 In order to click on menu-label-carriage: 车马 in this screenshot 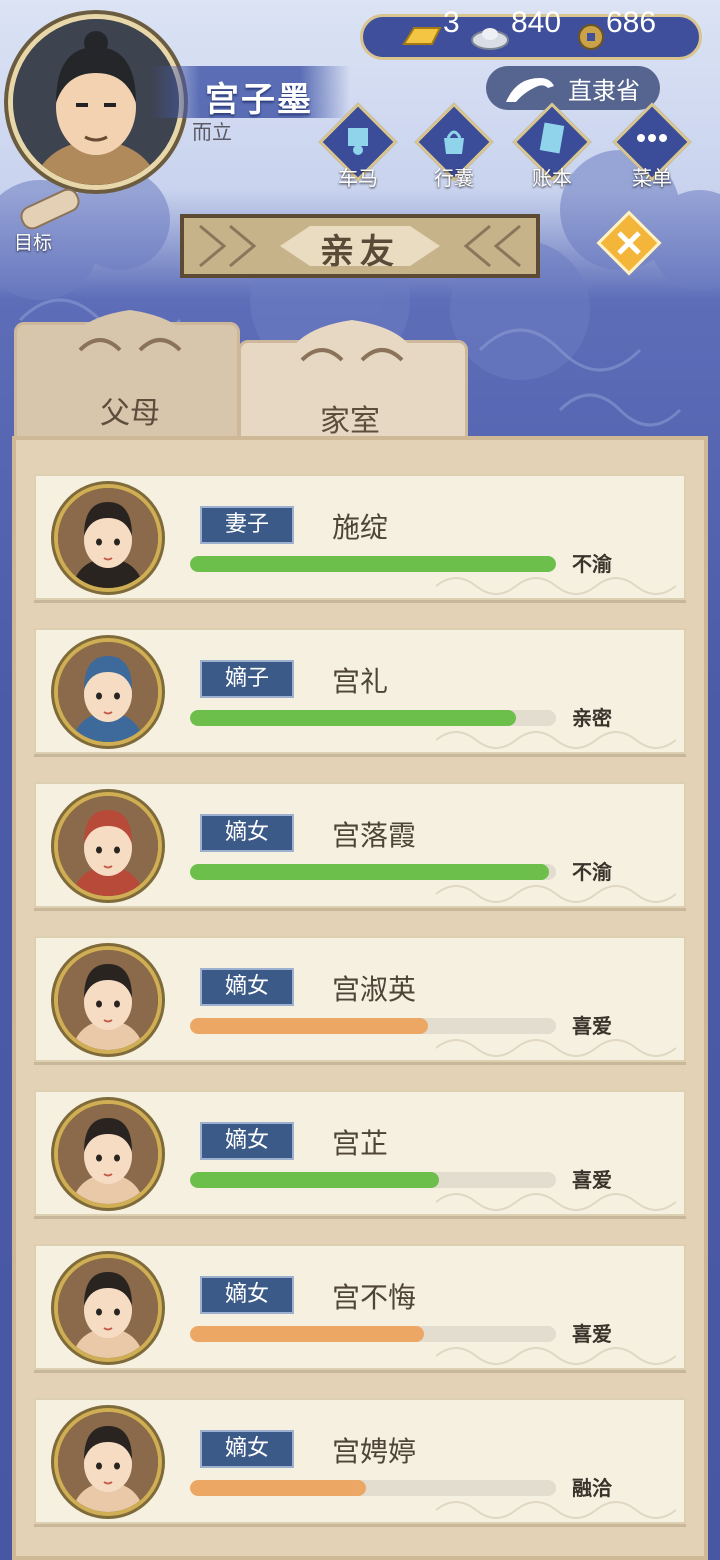, I will do `click(358, 178)`.